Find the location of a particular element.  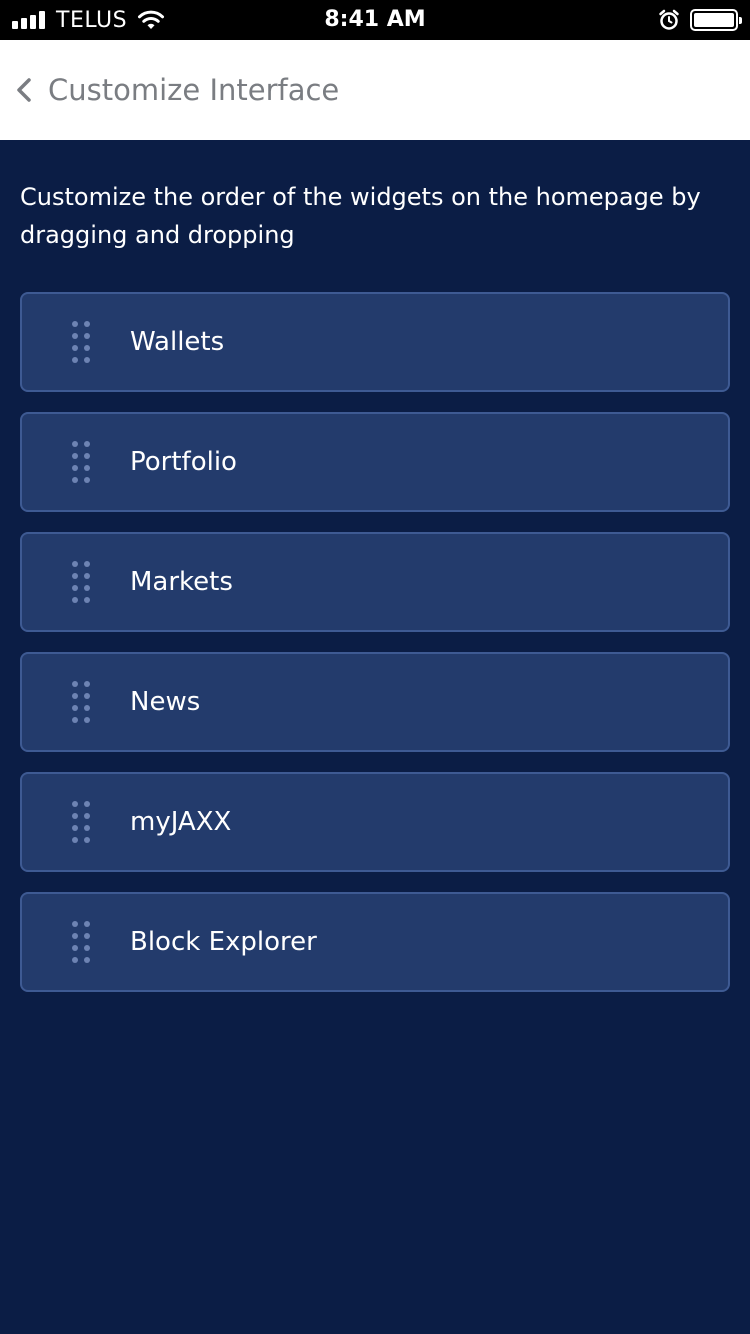

widget-label: Block Explorer is located at coordinates (223, 942).